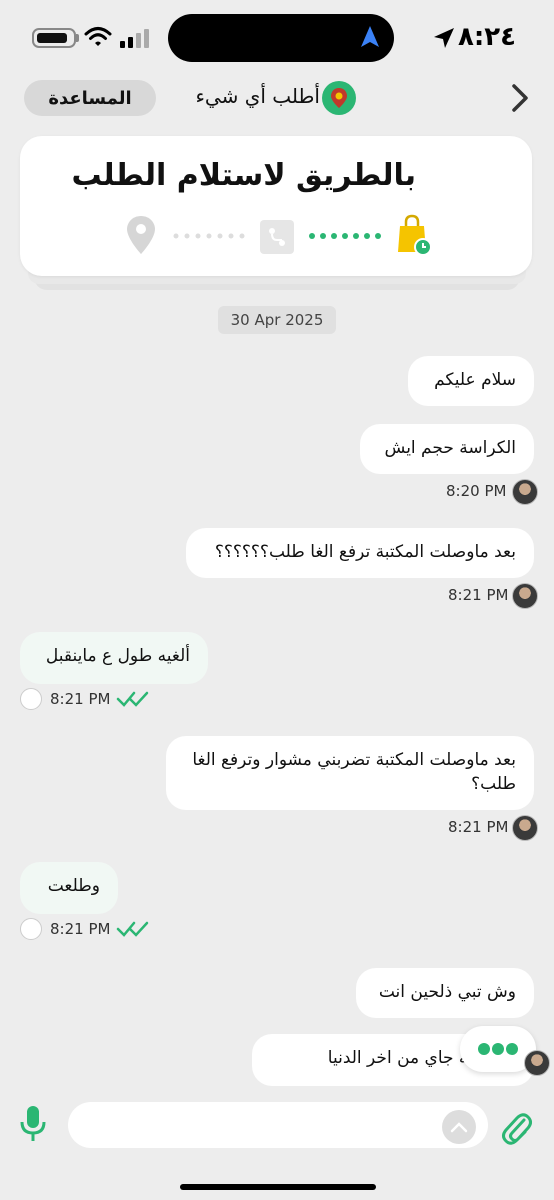  What do you see at coordinates (370, 36) in the screenshot?
I see `location-arrow-icon` at bounding box center [370, 36].